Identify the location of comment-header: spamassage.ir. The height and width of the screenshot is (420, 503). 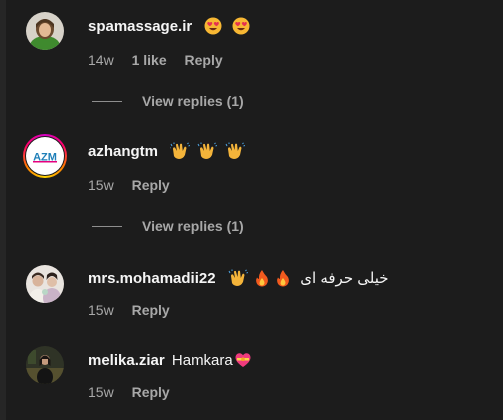
(169, 29).